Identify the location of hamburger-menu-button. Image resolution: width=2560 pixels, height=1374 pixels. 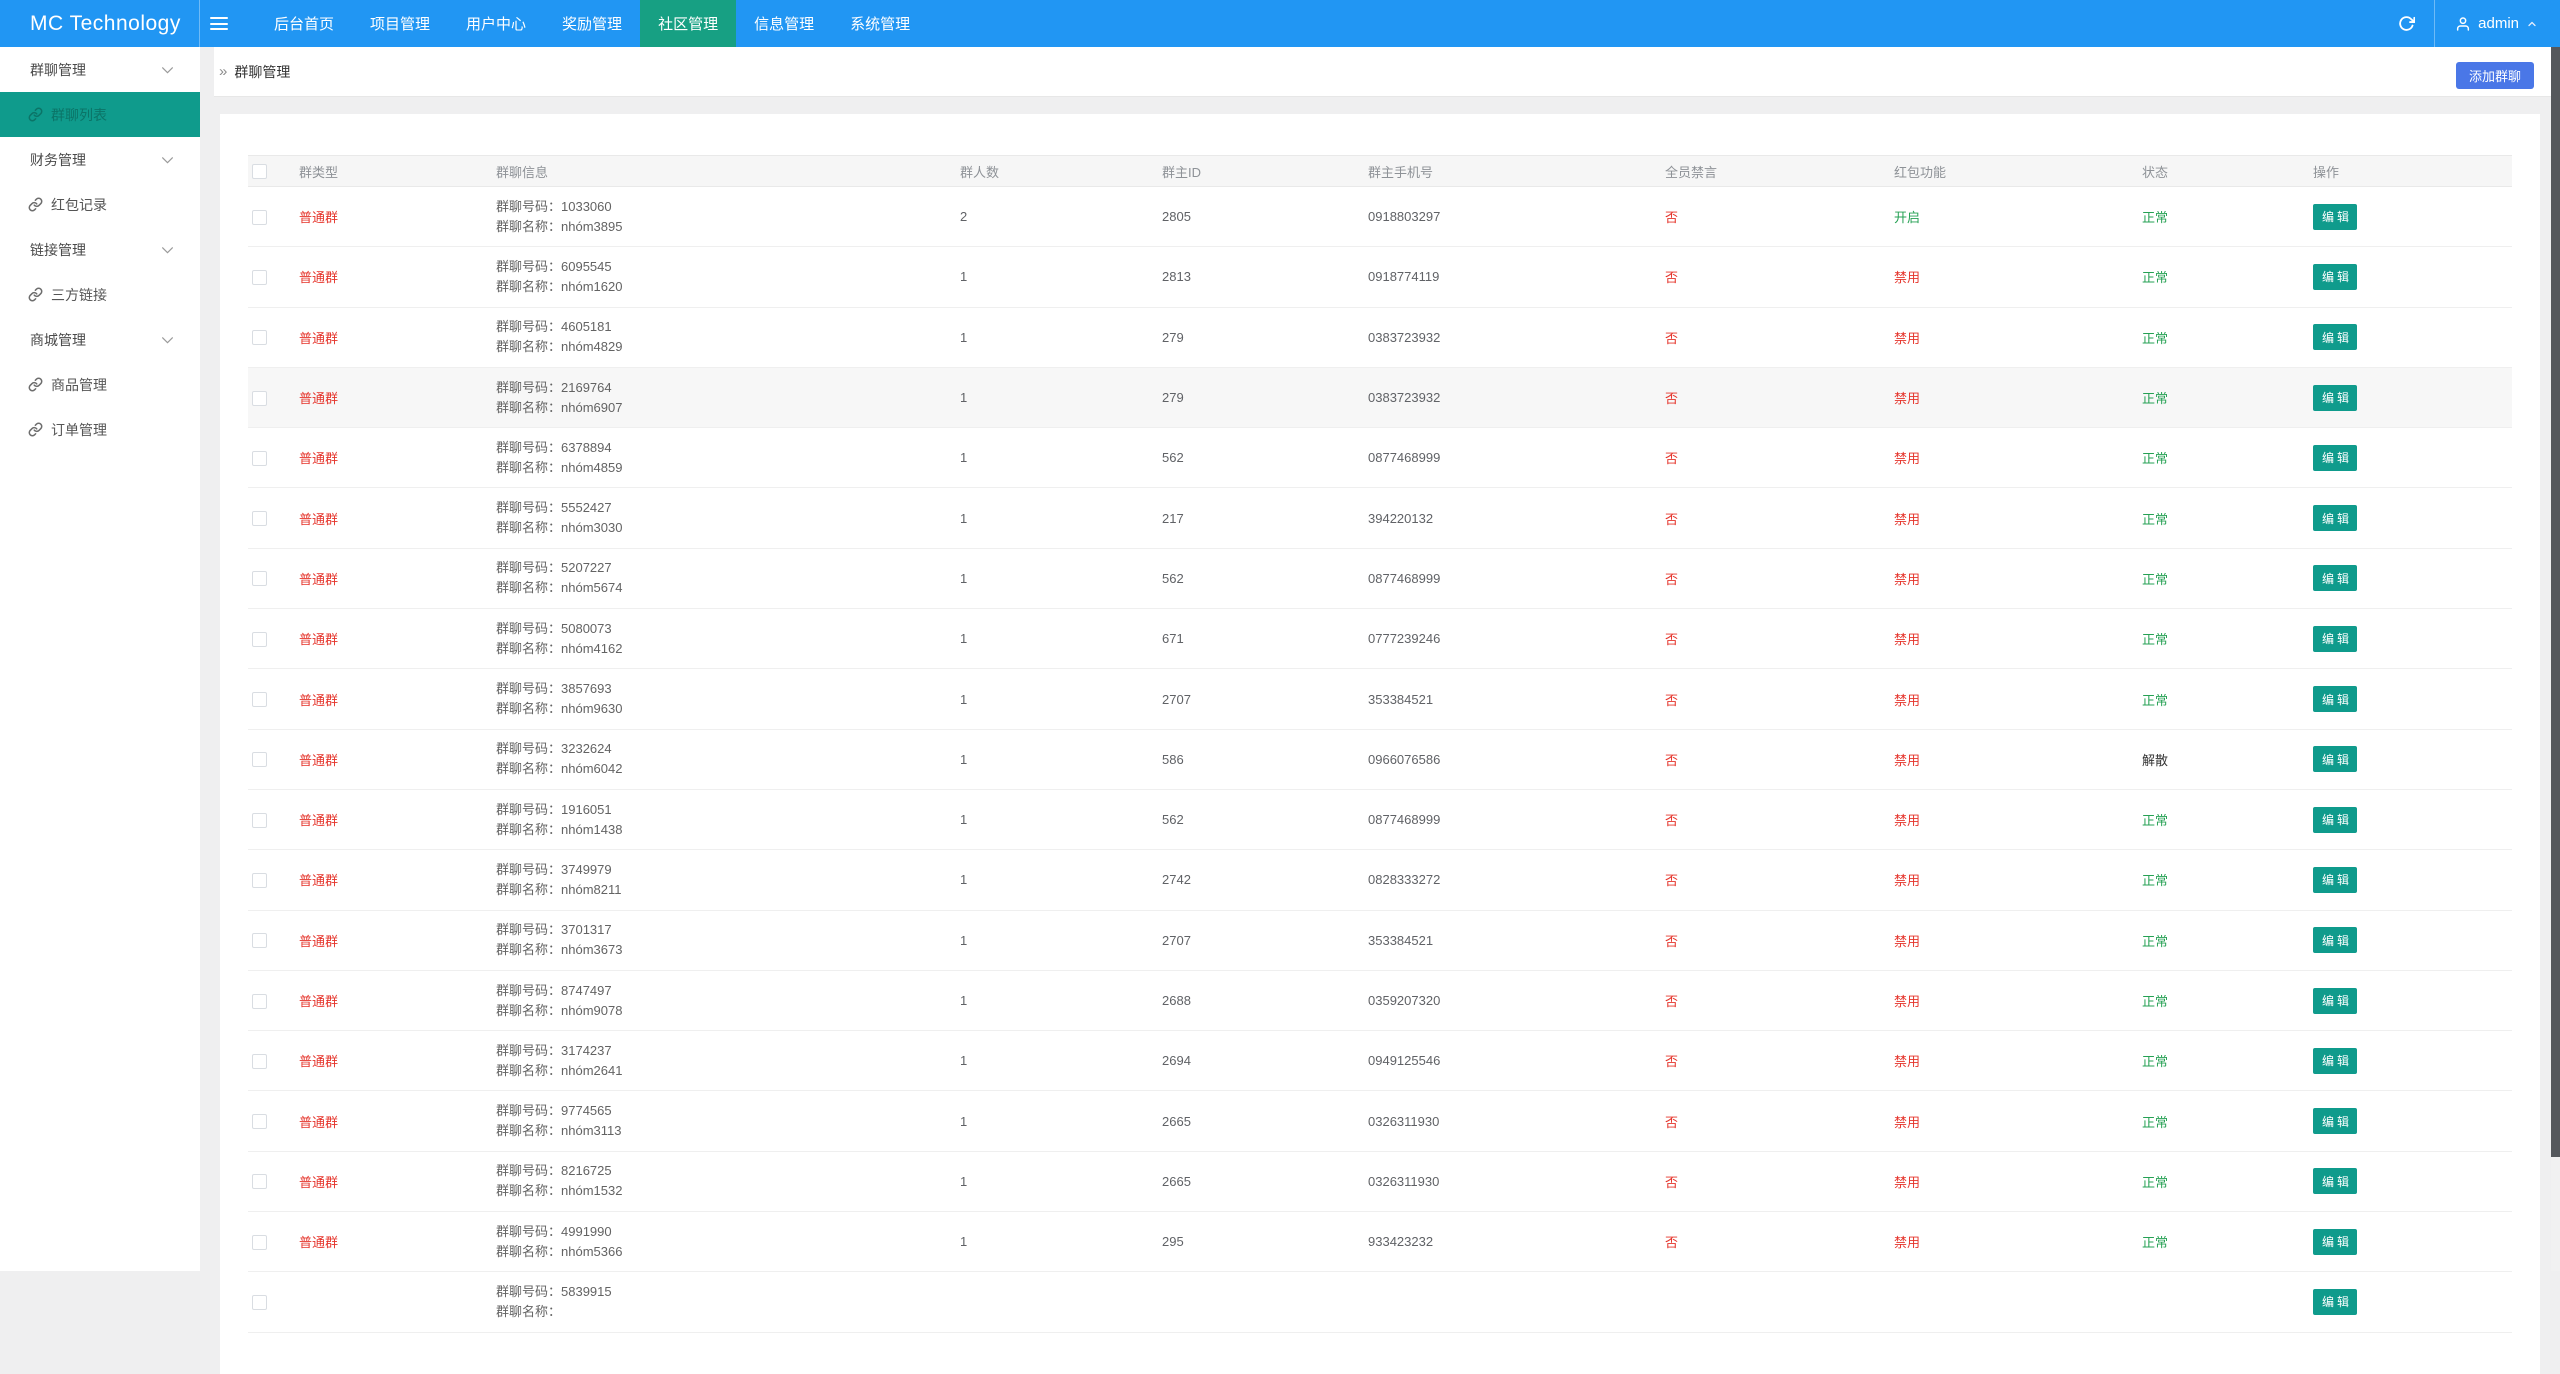
(219, 23).